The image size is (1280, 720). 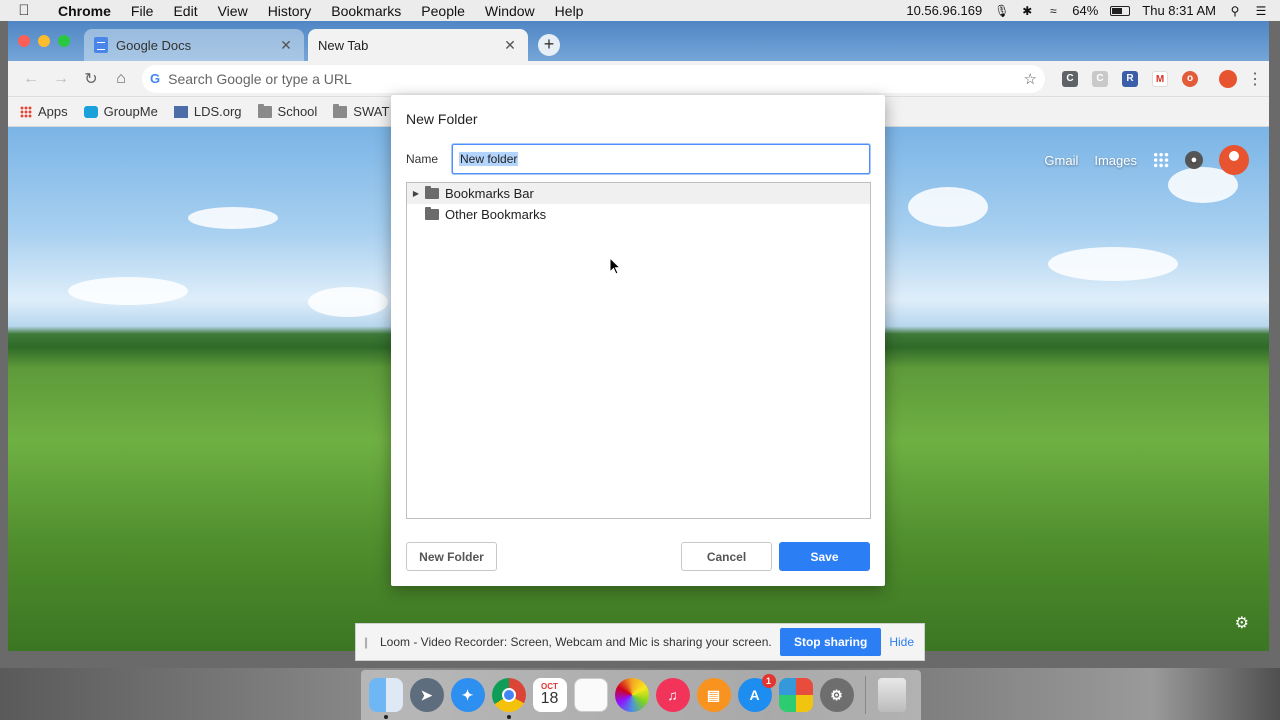 What do you see at coordinates (443, 11) in the screenshot?
I see `menu-people: People` at bounding box center [443, 11].